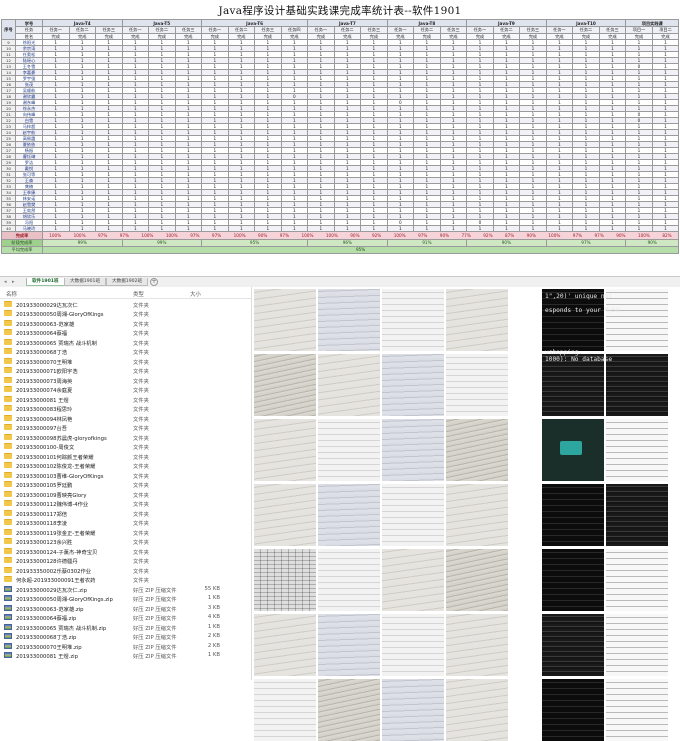 This screenshot has height=741, width=680. I want to click on folder-row: 201933000098苏晨虎-gloryofkings 文件夹, so click(125, 437).